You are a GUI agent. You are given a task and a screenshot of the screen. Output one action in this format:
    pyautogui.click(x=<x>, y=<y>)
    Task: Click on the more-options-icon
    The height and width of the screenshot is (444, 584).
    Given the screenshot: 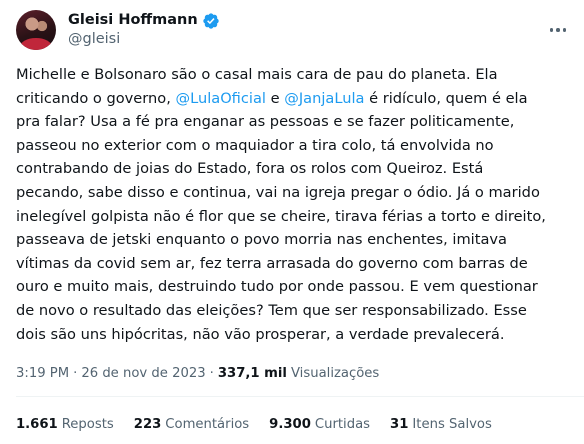 What is the action you would take?
    pyautogui.click(x=558, y=30)
    